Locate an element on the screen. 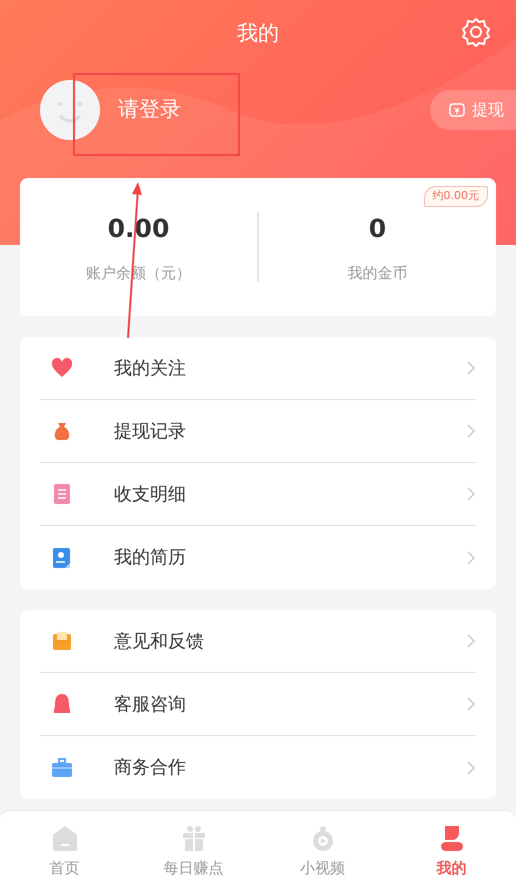 Image resolution: width=516 pixels, height=891 pixels. settings-icon is located at coordinates (476, 32).